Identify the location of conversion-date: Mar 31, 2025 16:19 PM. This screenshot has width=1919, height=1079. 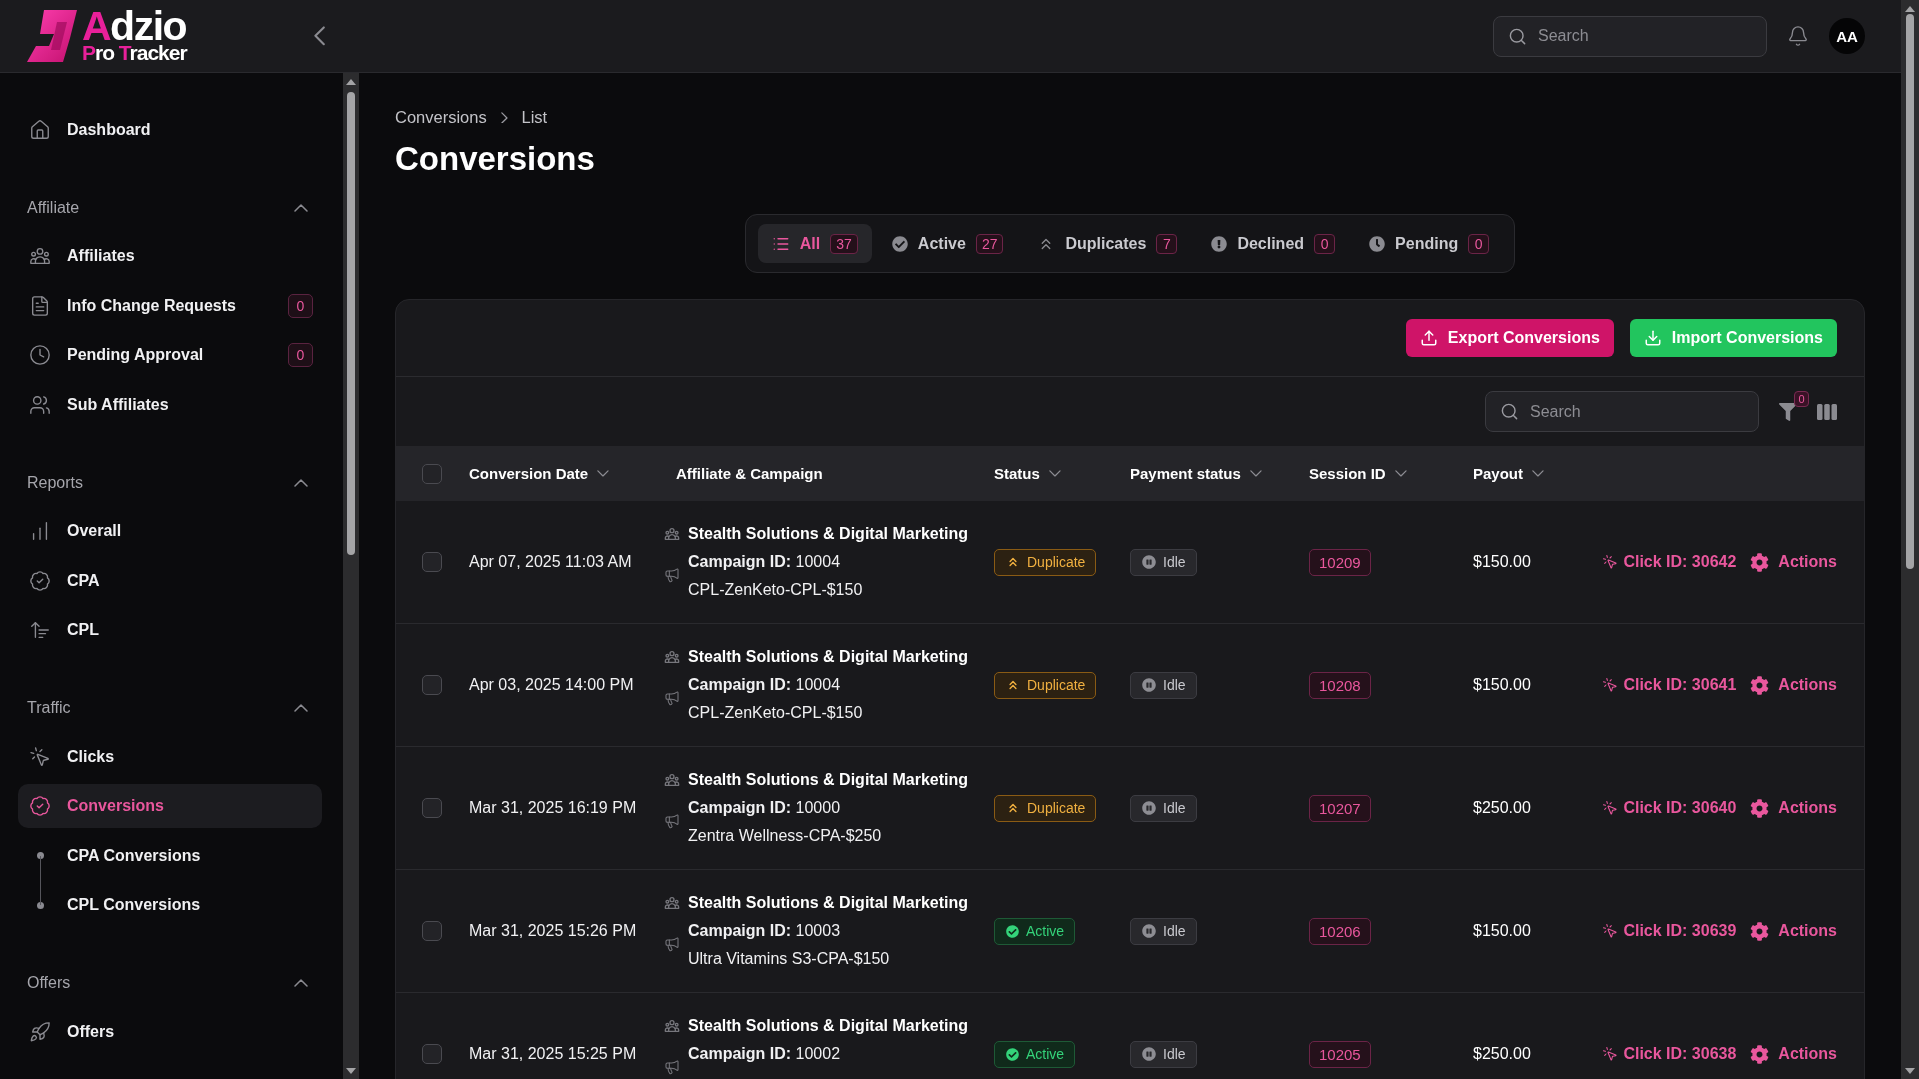
(553, 808).